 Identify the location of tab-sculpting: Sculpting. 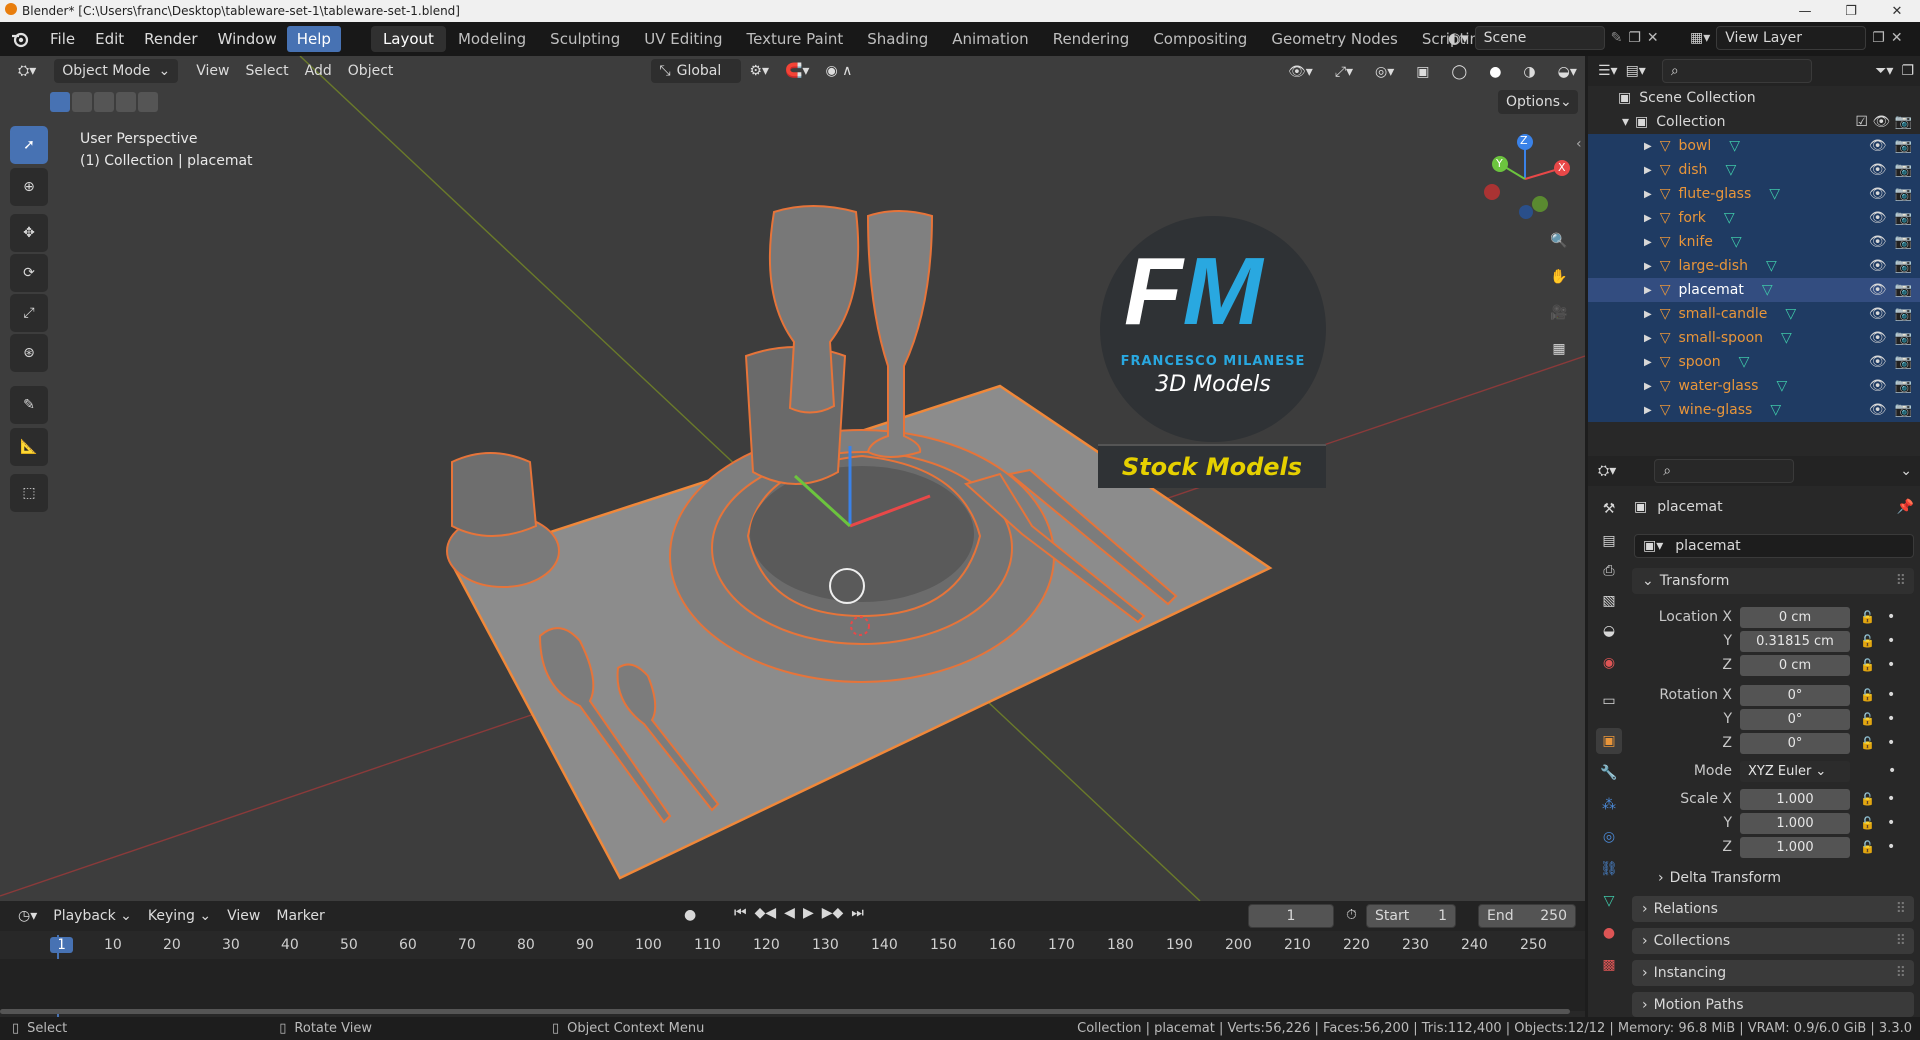
(585, 39).